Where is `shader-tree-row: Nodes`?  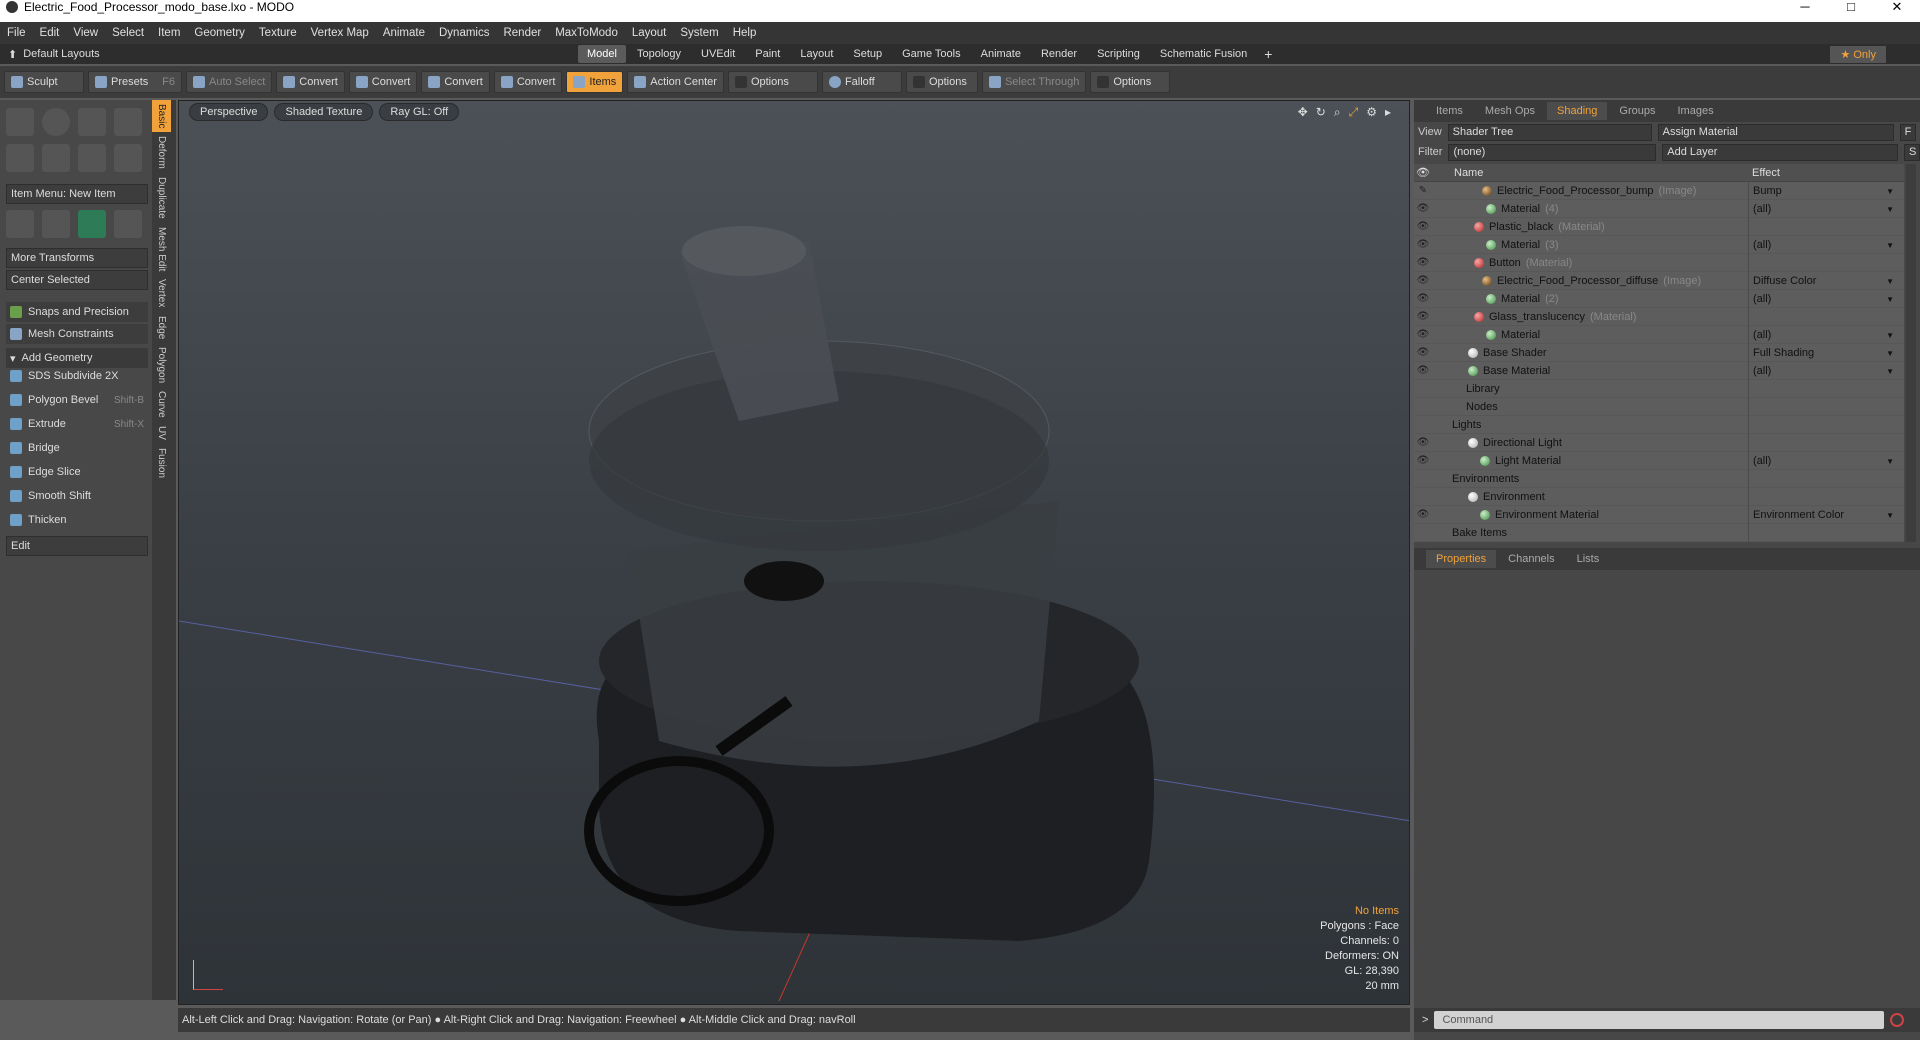 shader-tree-row: Nodes is located at coordinates (1659, 407).